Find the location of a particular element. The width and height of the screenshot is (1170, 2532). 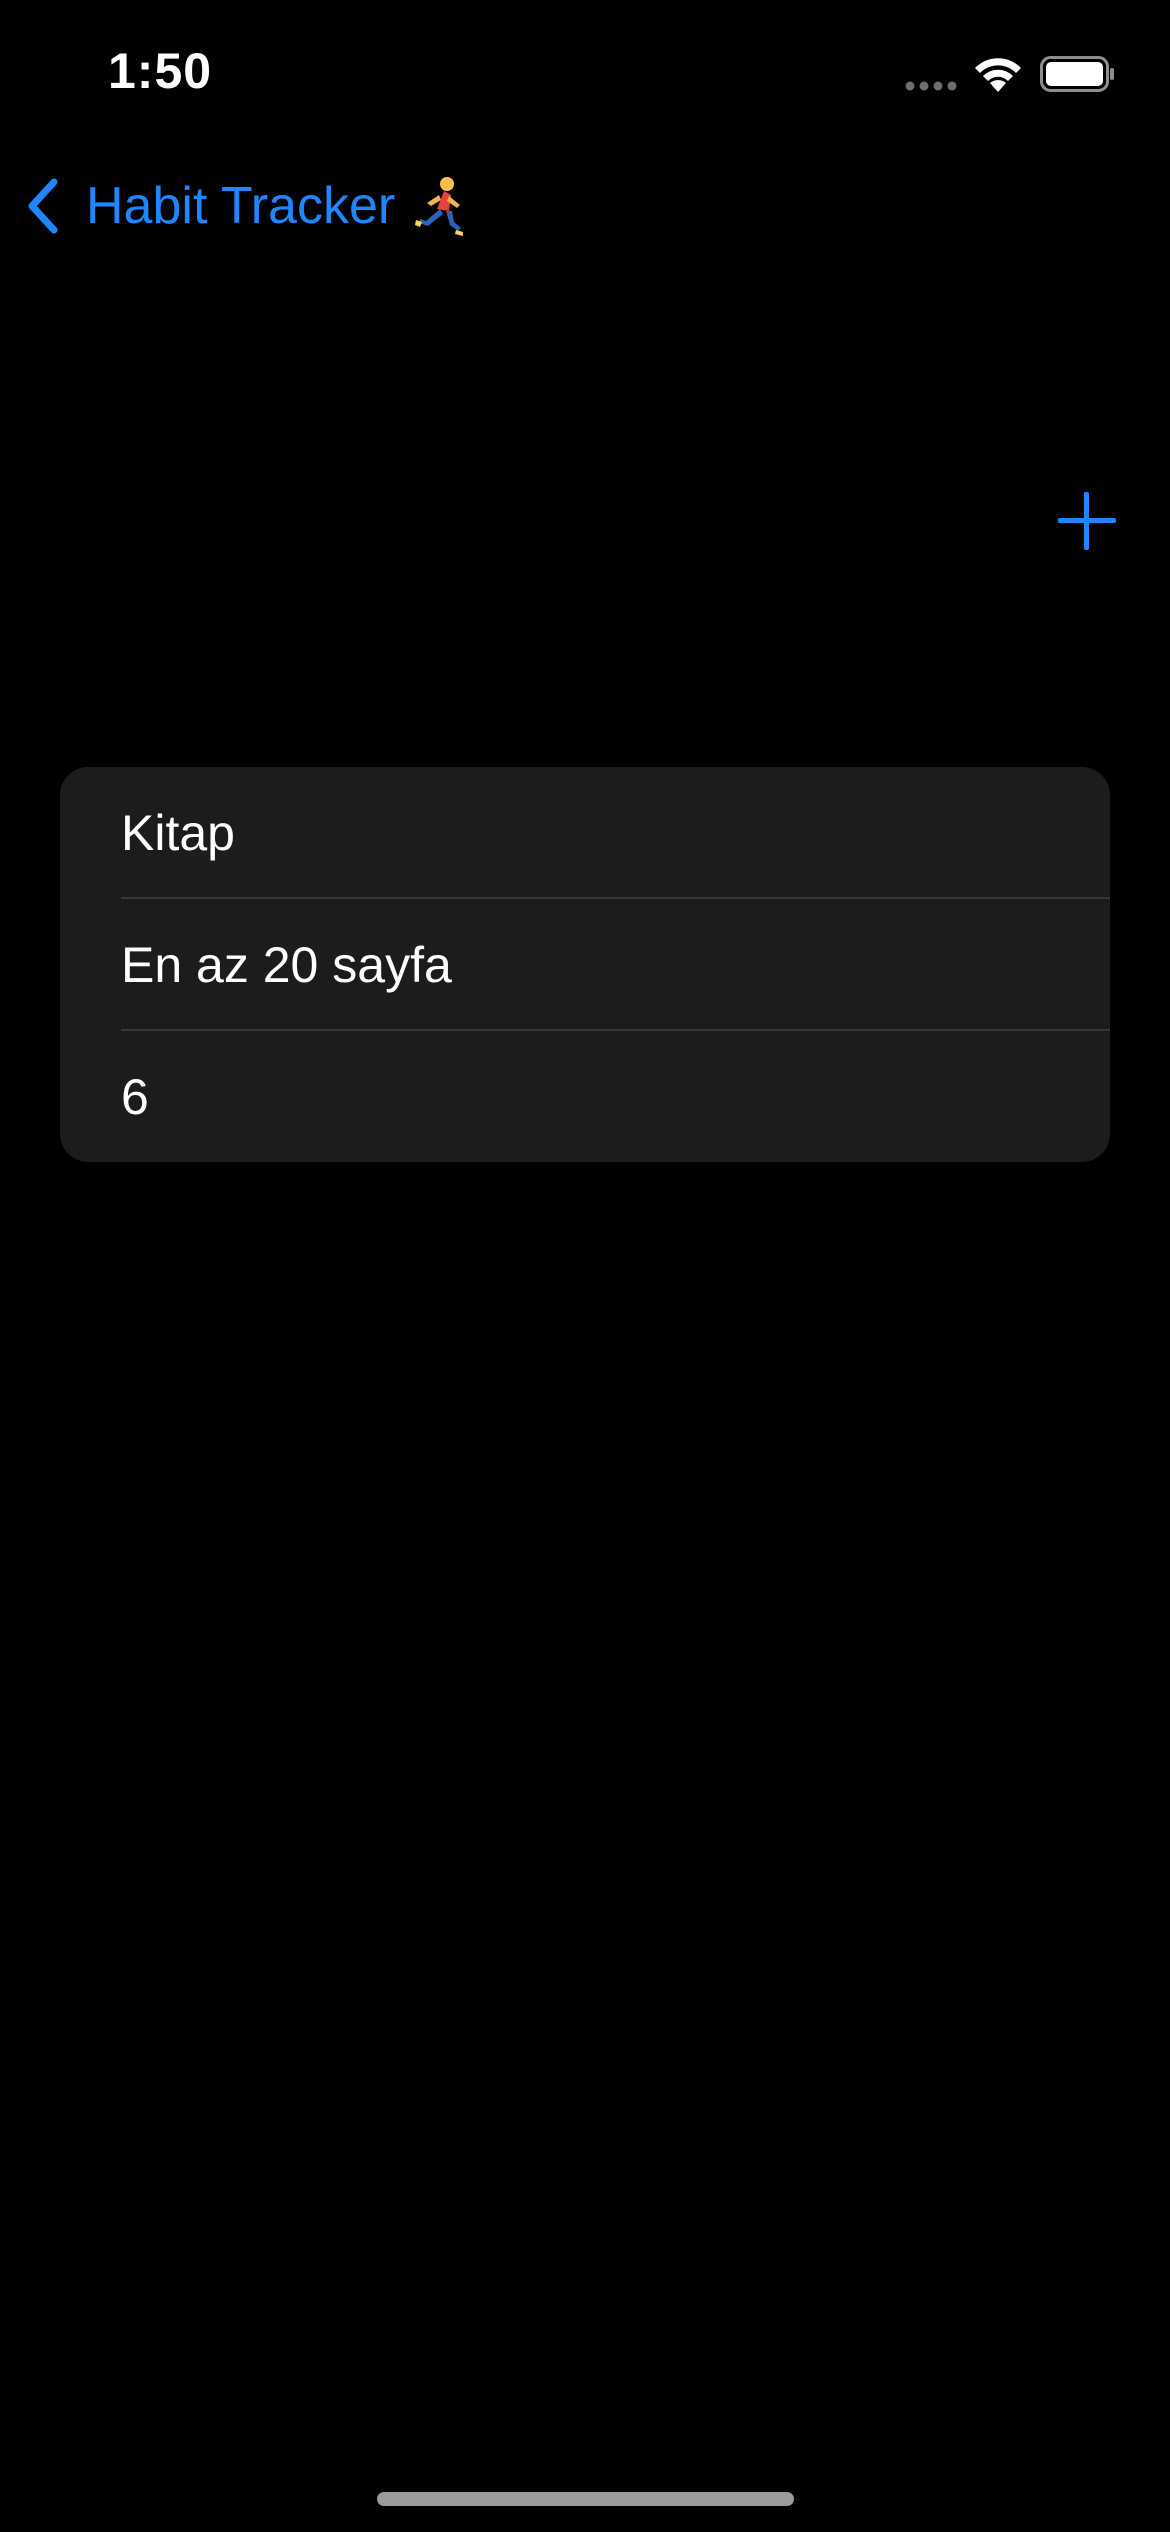

habit-name-row: Kitap is located at coordinates (585, 832).